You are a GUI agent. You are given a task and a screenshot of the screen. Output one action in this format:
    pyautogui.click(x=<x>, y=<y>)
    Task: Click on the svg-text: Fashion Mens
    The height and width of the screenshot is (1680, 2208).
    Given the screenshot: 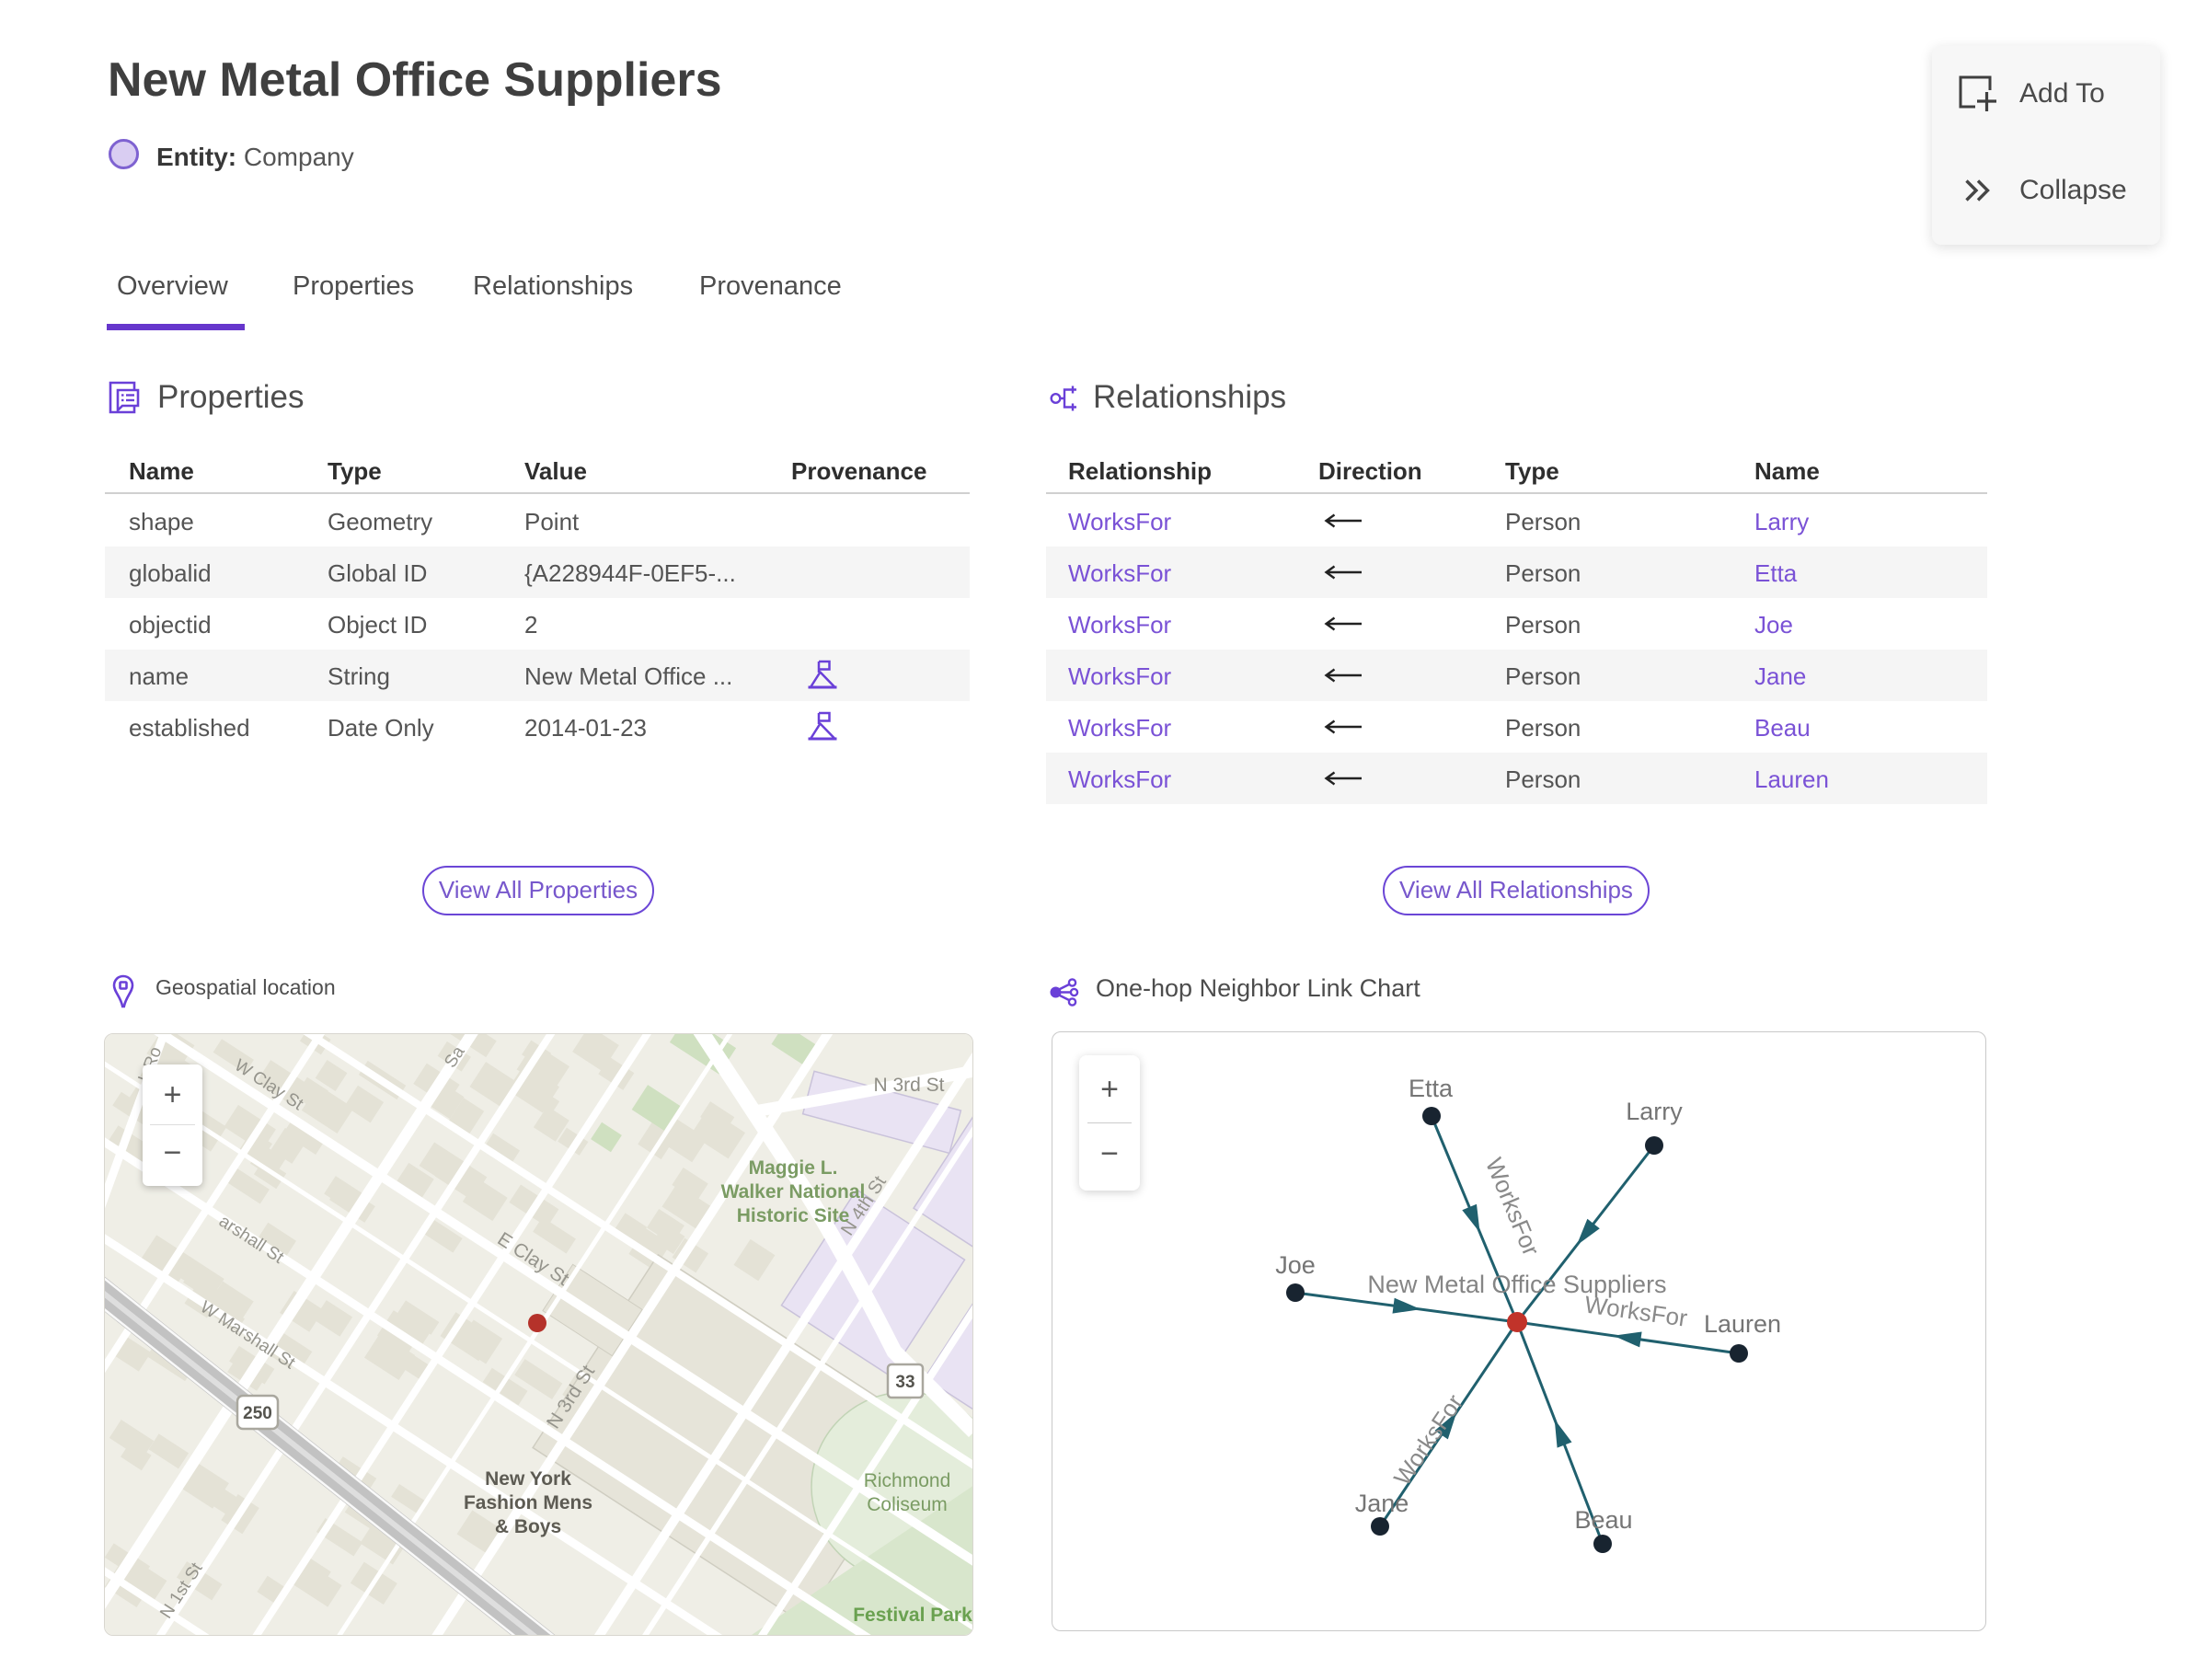 What is the action you would take?
    pyautogui.click(x=528, y=1502)
    